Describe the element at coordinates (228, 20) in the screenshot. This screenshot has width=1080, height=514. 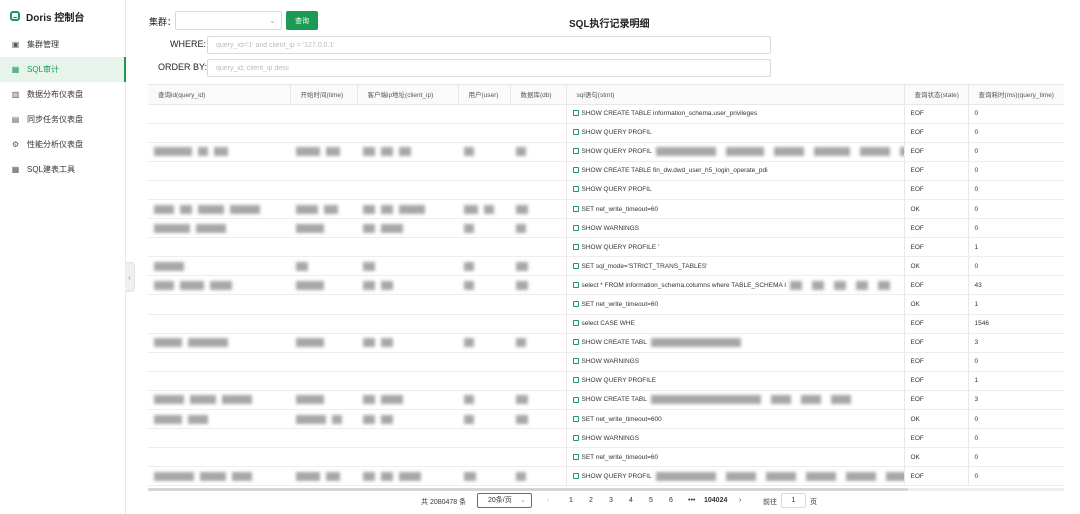
I see `cluster-select: ⌄` at that location.